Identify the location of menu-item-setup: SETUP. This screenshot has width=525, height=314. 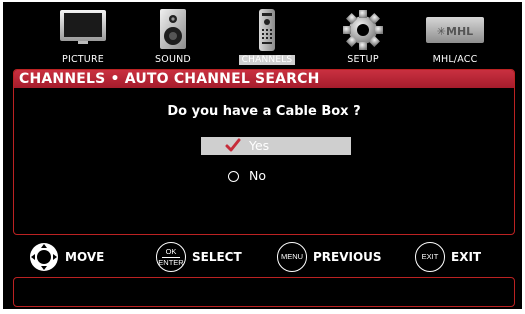
(363, 36).